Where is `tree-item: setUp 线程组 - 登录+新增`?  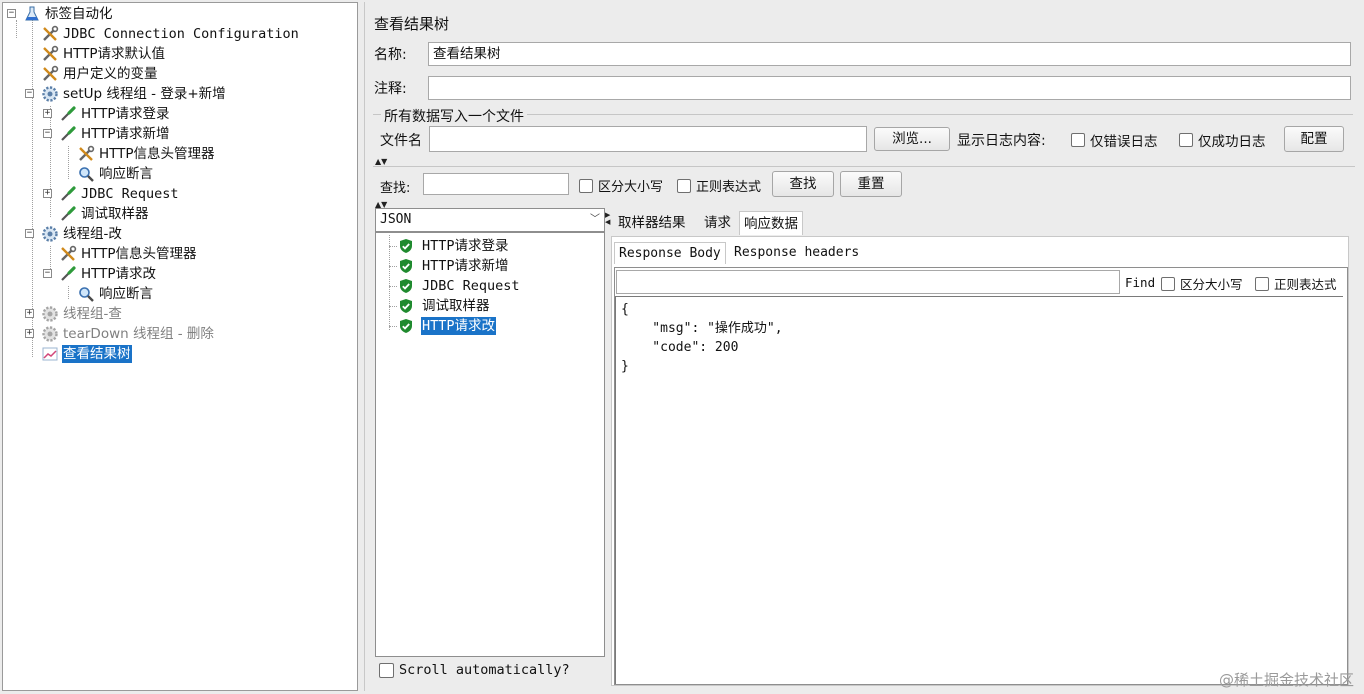 tree-item: setUp 线程组 - 登录+新增 is located at coordinates (134, 94).